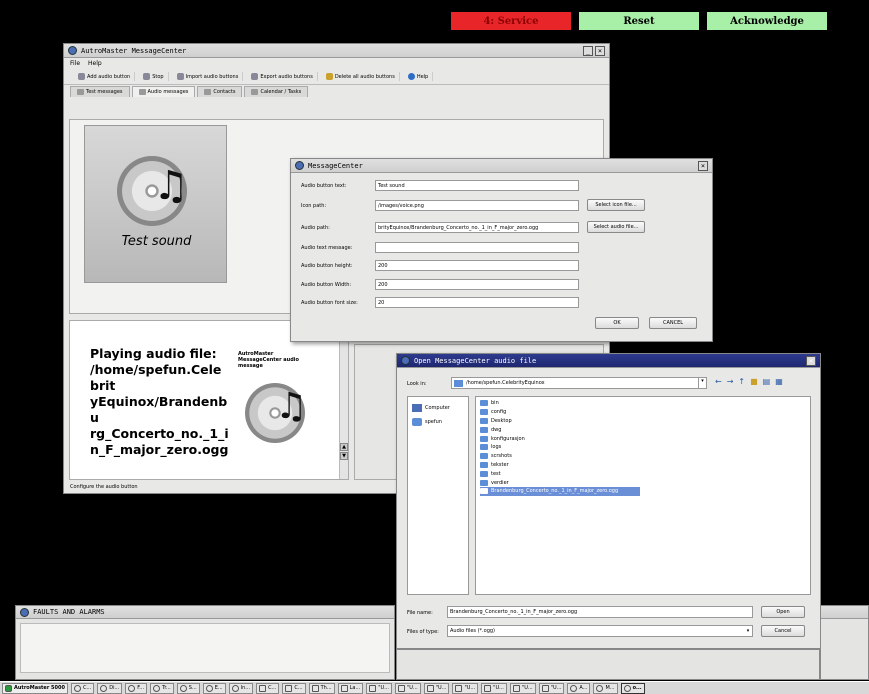  Describe the element at coordinates (361, 76) in the screenshot. I see `delete-all-button: Delete all audio buttons` at that location.